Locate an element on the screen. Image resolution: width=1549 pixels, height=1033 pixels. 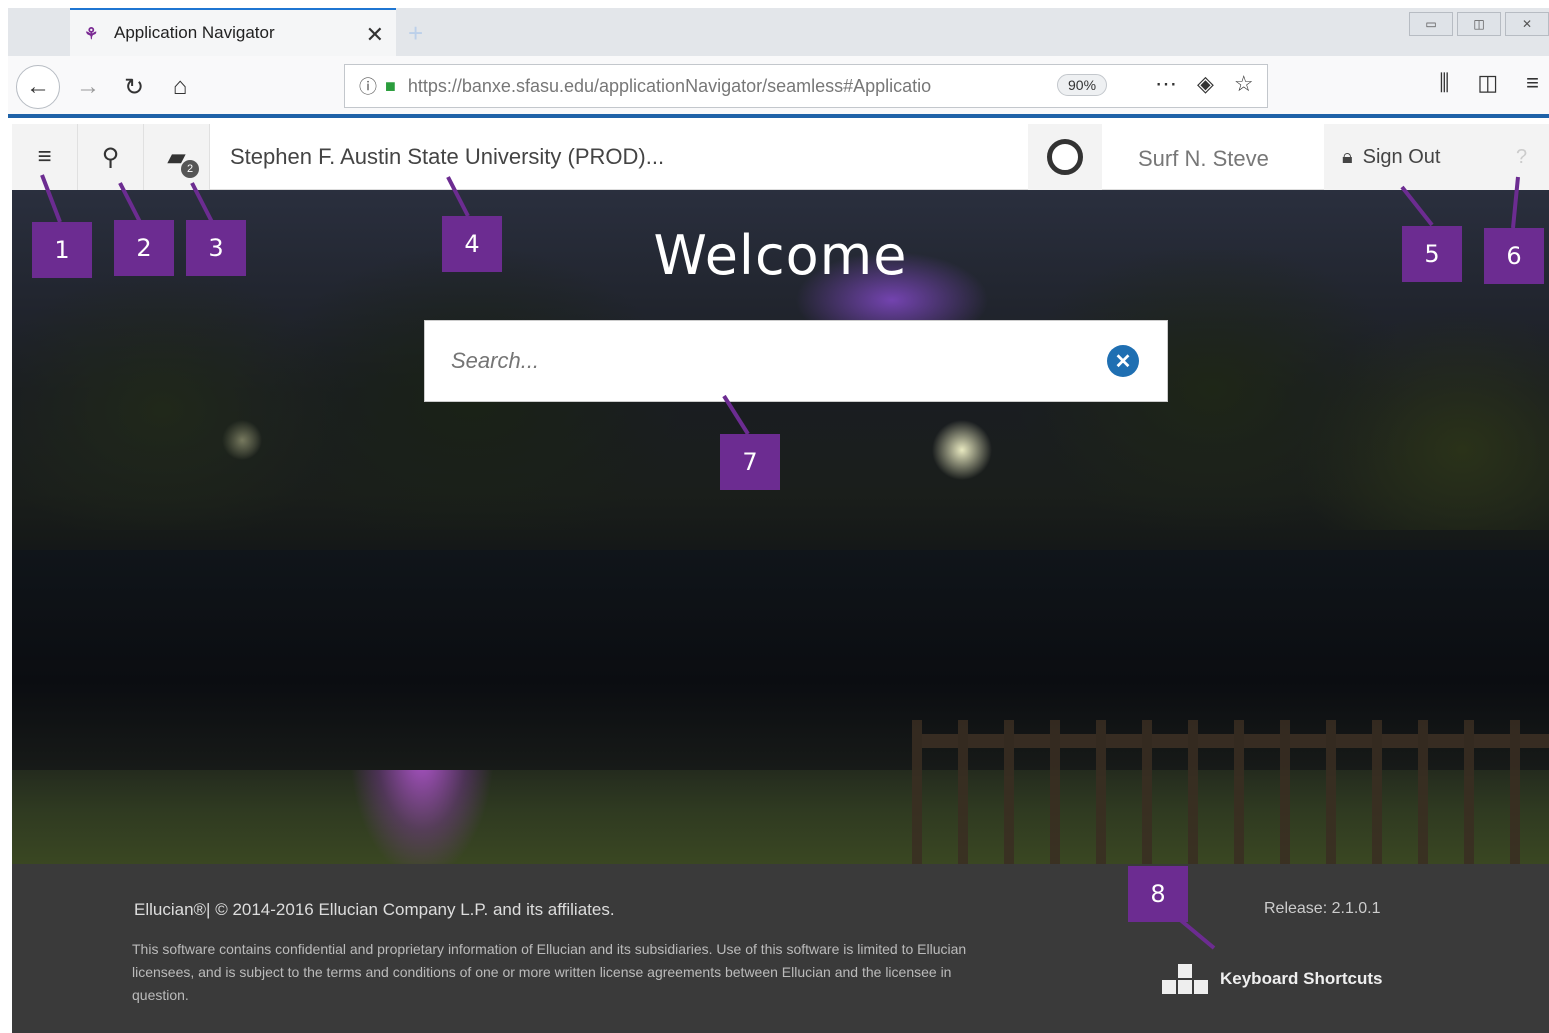
lock-icon: 🔒︎ is located at coordinates (1347, 156).